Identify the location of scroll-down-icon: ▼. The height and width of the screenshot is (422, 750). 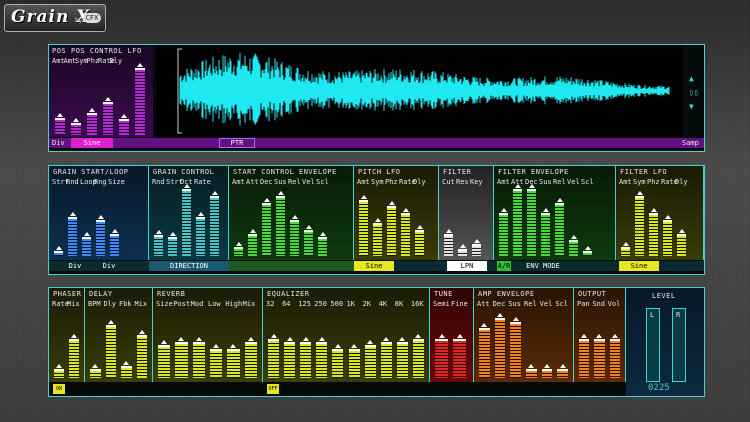
(691, 107).